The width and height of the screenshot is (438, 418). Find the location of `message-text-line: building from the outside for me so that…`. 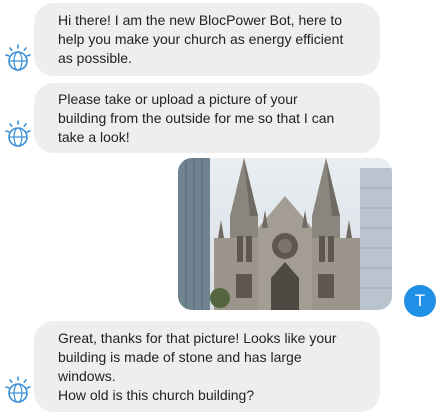

message-text-line: building from the outside for me so that… is located at coordinates (196, 117).